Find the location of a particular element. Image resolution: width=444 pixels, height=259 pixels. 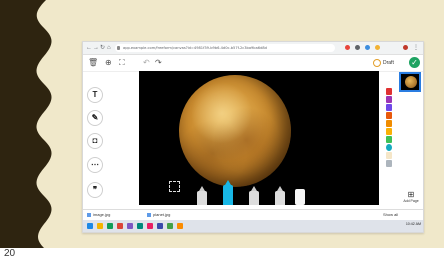

fullscreen-icon: ⛶ is located at coordinates (122, 63).